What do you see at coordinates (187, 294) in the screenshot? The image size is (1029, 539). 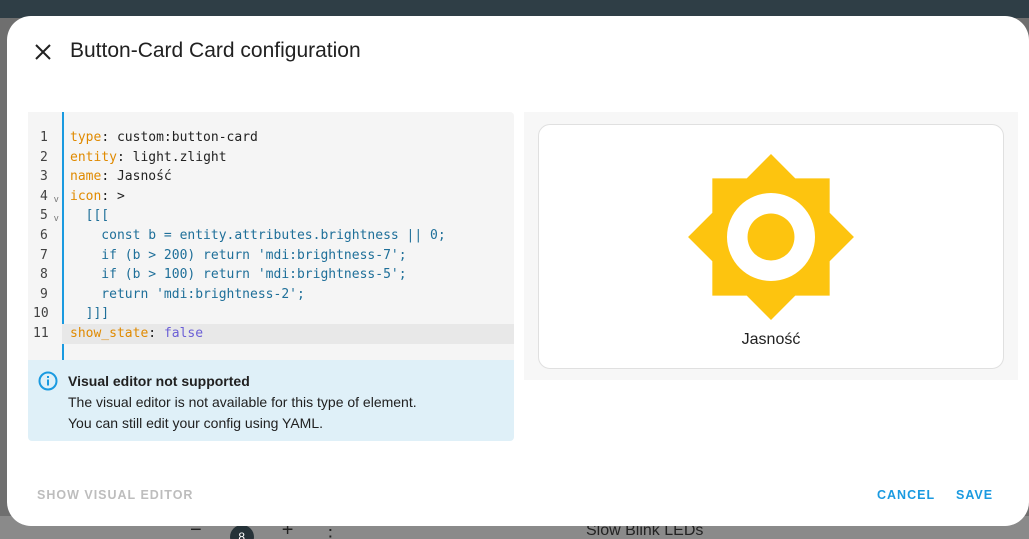 I see `code-line: return 'mdi:brightness-2';` at bounding box center [187, 294].